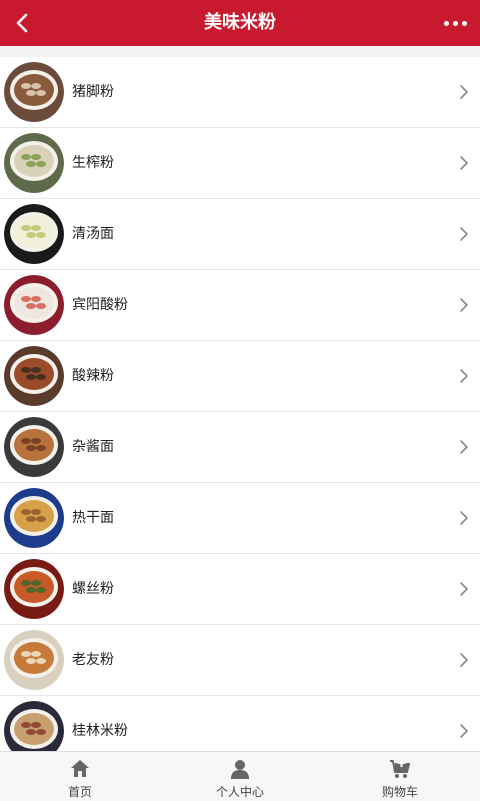 The width and height of the screenshot is (480, 801). What do you see at coordinates (240, 305) in the screenshot?
I see `list-item: 宾阳酸粉` at bounding box center [240, 305].